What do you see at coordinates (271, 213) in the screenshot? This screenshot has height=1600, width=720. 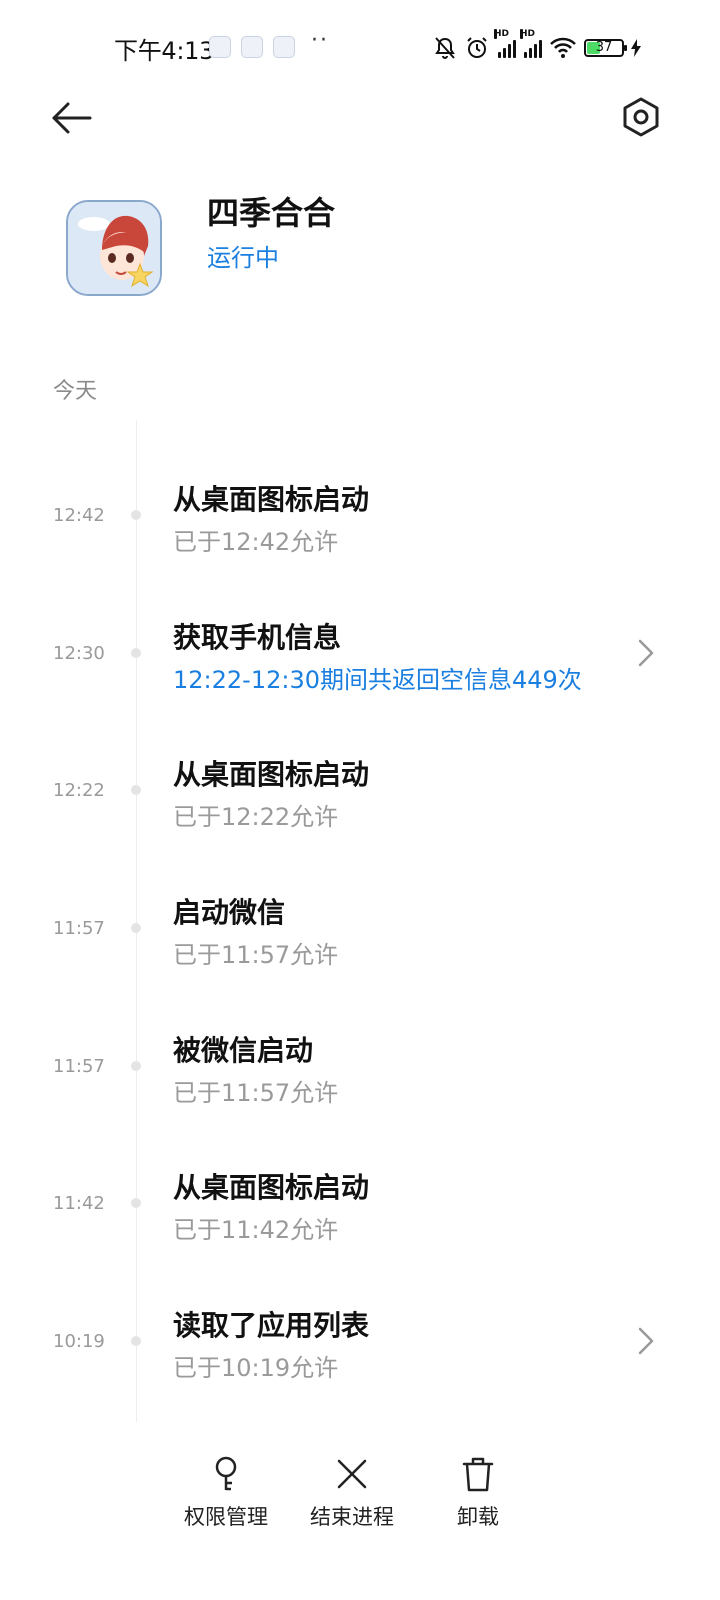 I see `app-name: 四季合合` at bounding box center [271, 213].